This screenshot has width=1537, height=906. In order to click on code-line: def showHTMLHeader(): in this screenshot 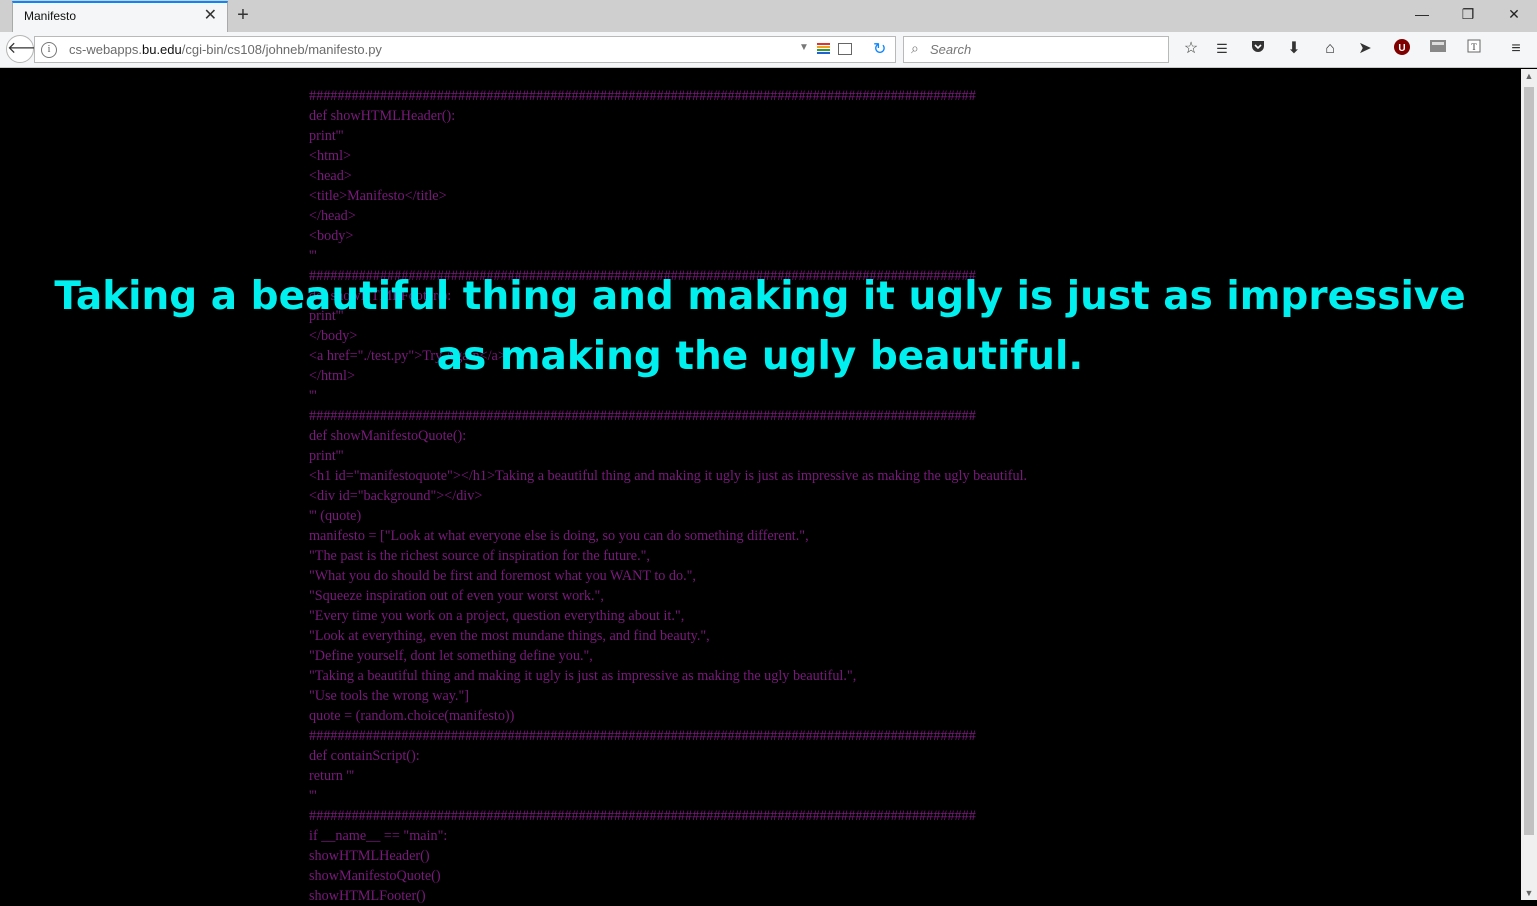, I will do `click(382, 116)`.